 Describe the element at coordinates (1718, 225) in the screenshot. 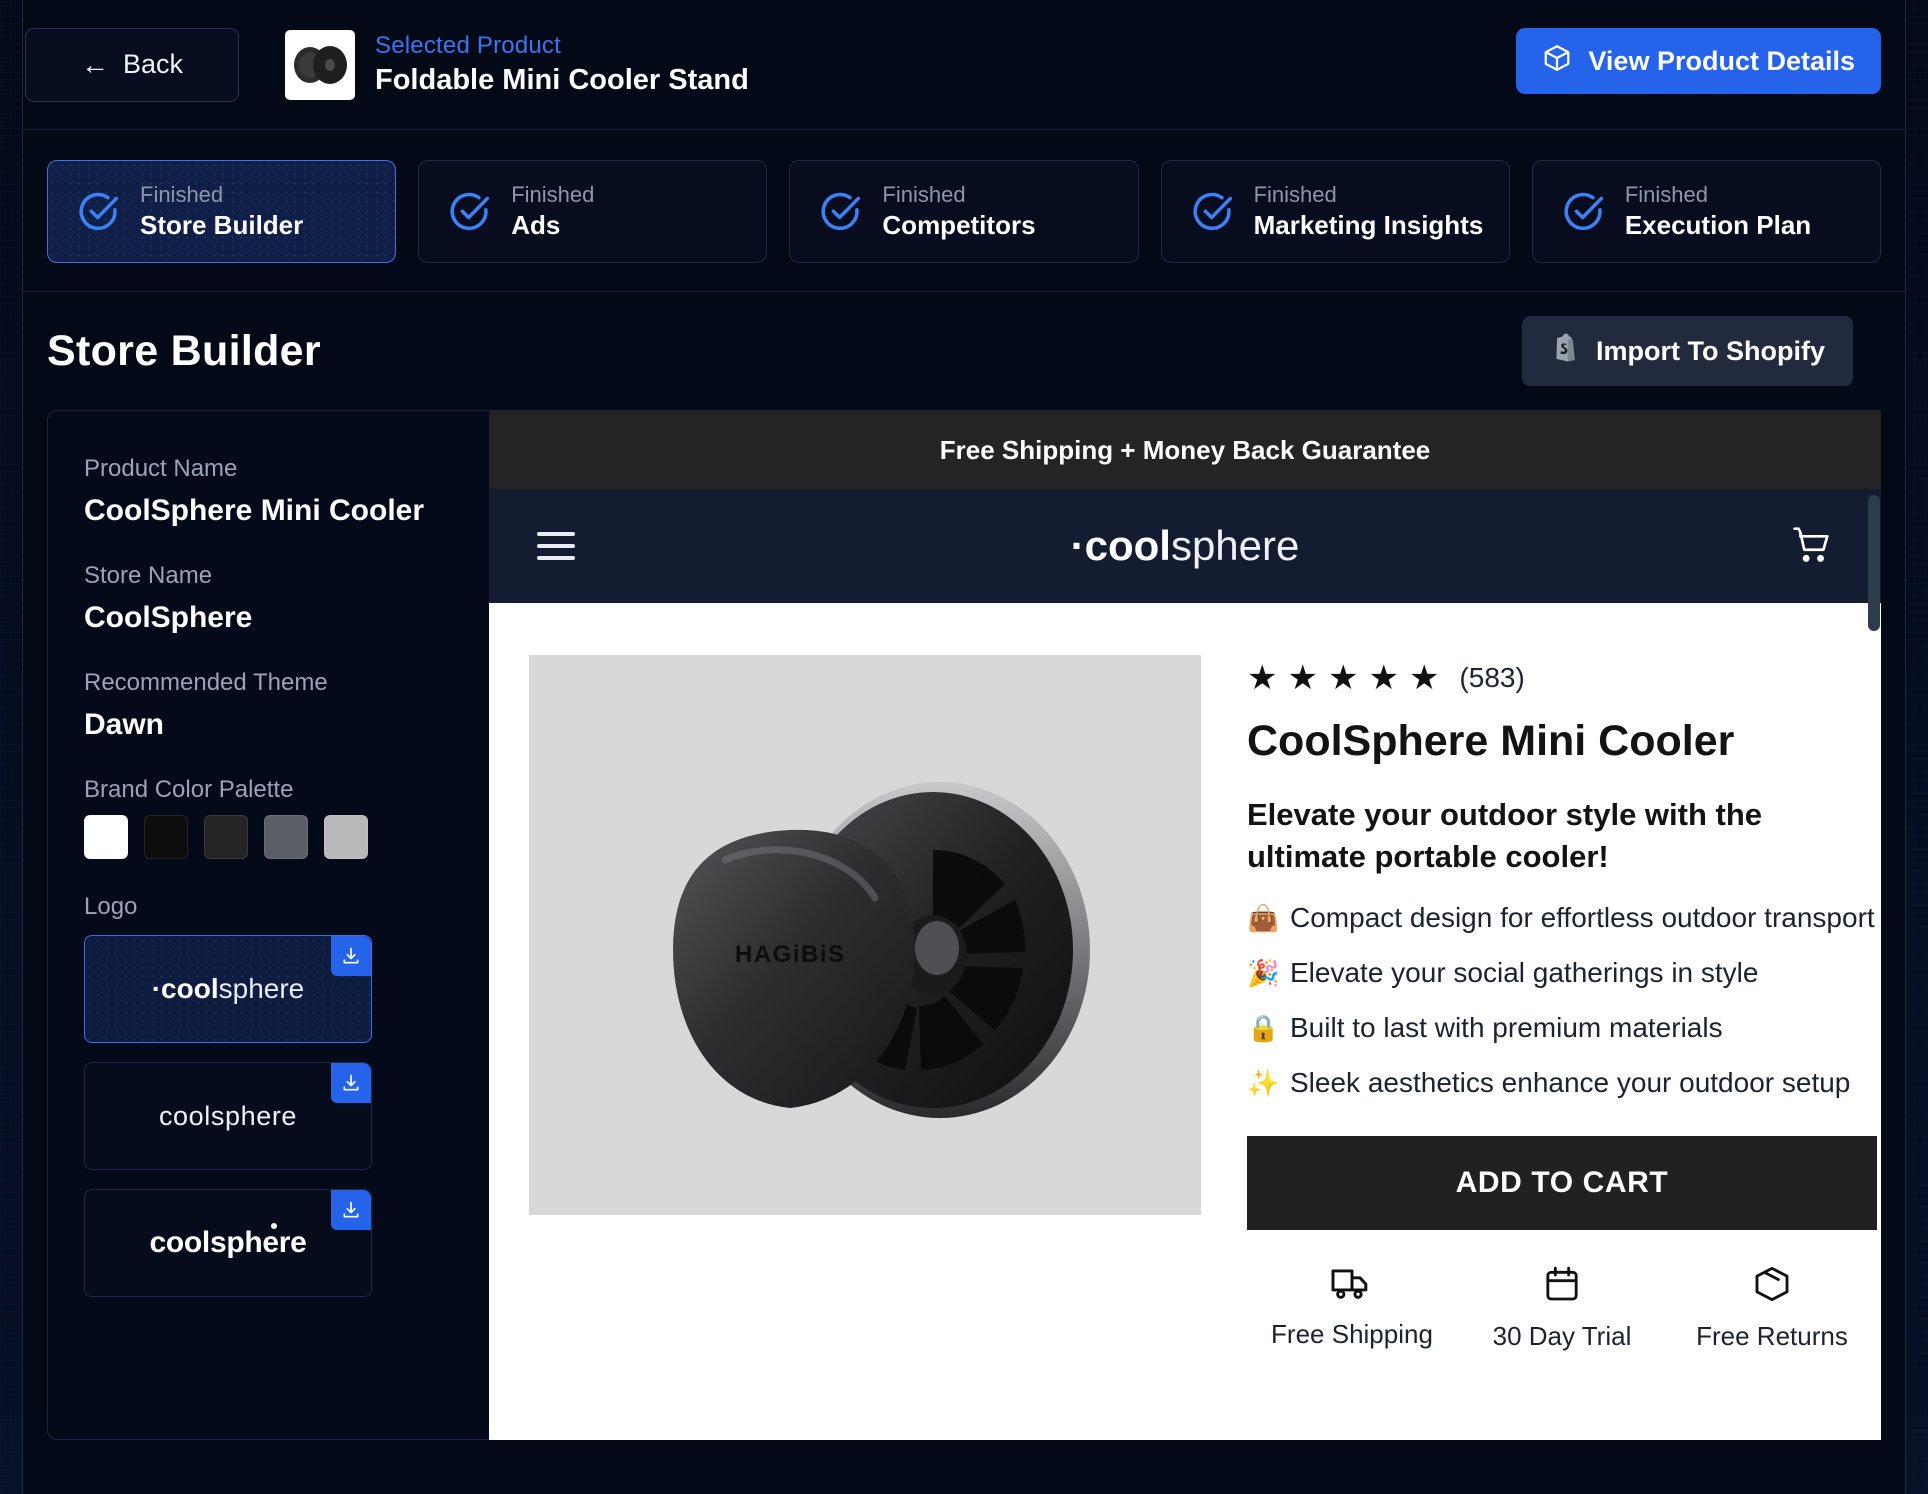

I see `step-name: Execution Plan` at that location.